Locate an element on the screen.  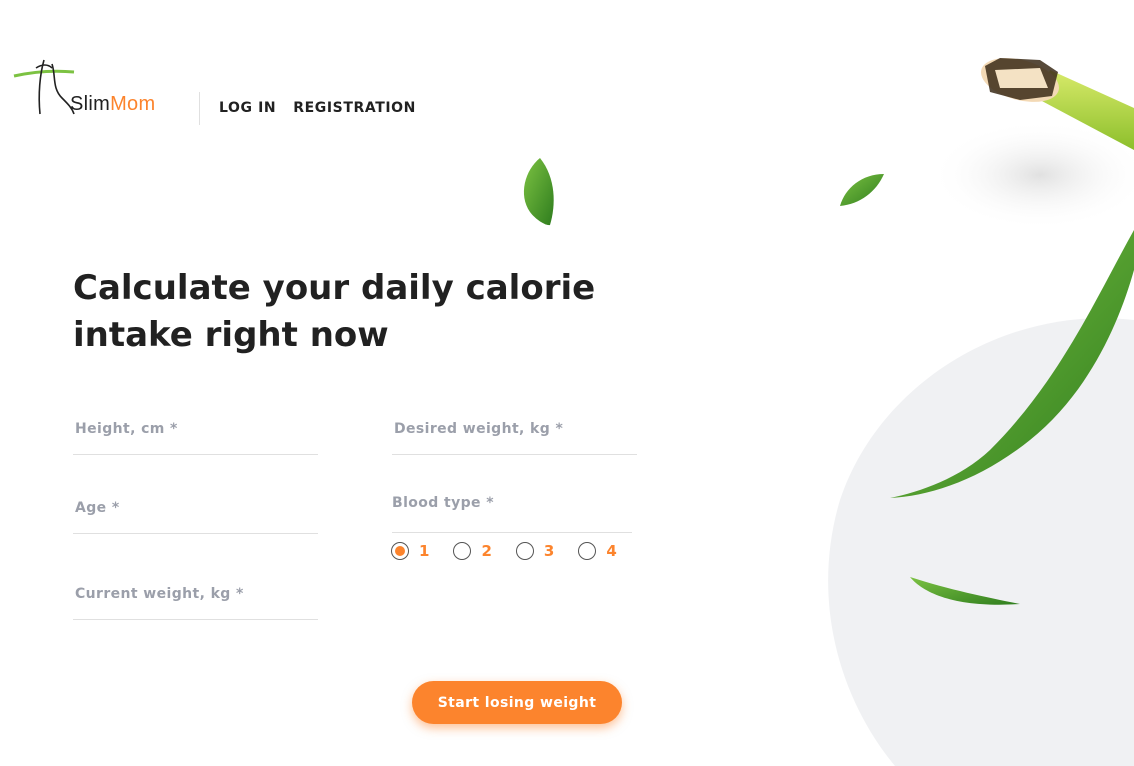
header-divider is located at coordinates (199, 108).